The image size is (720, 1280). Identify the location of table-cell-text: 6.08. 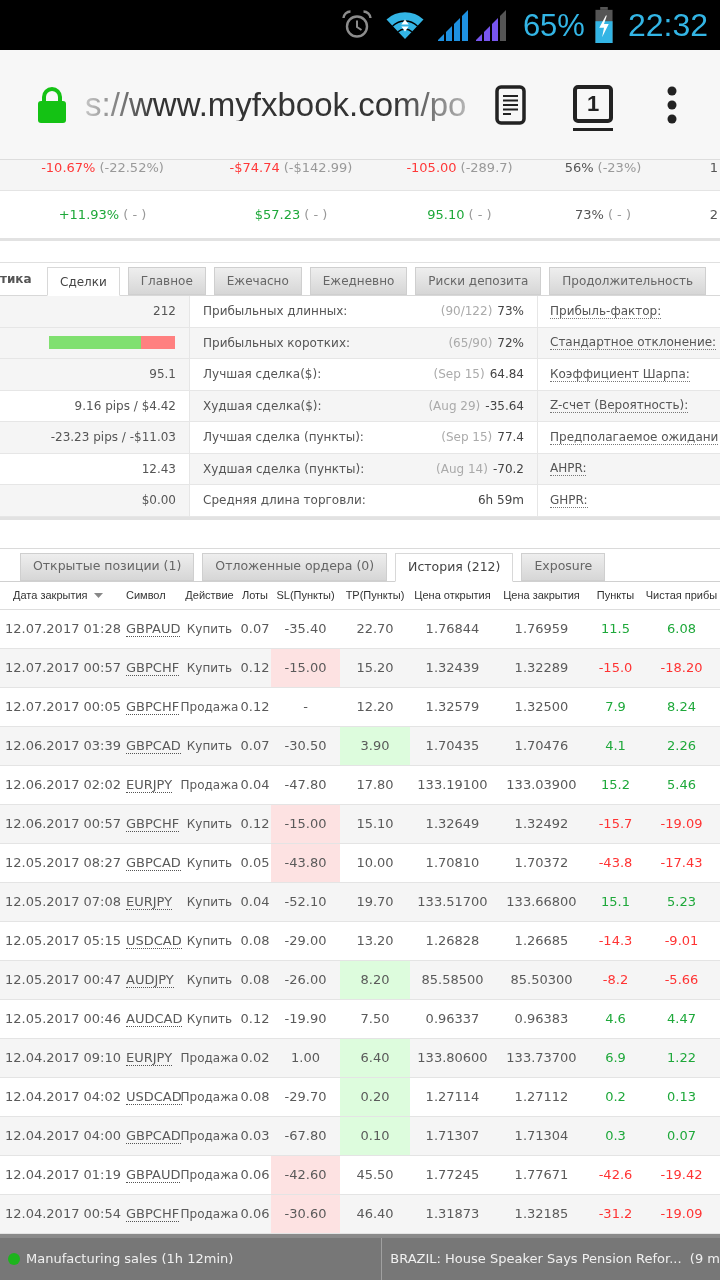
(681, 628).